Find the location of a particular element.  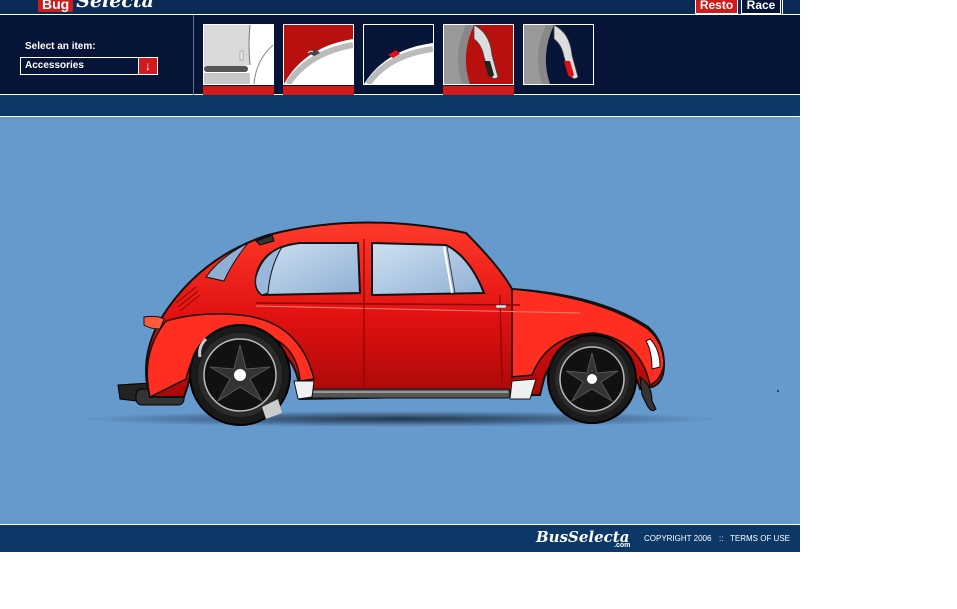

thumb-fender-flare-red-bar is located at coordinates (318, 90).